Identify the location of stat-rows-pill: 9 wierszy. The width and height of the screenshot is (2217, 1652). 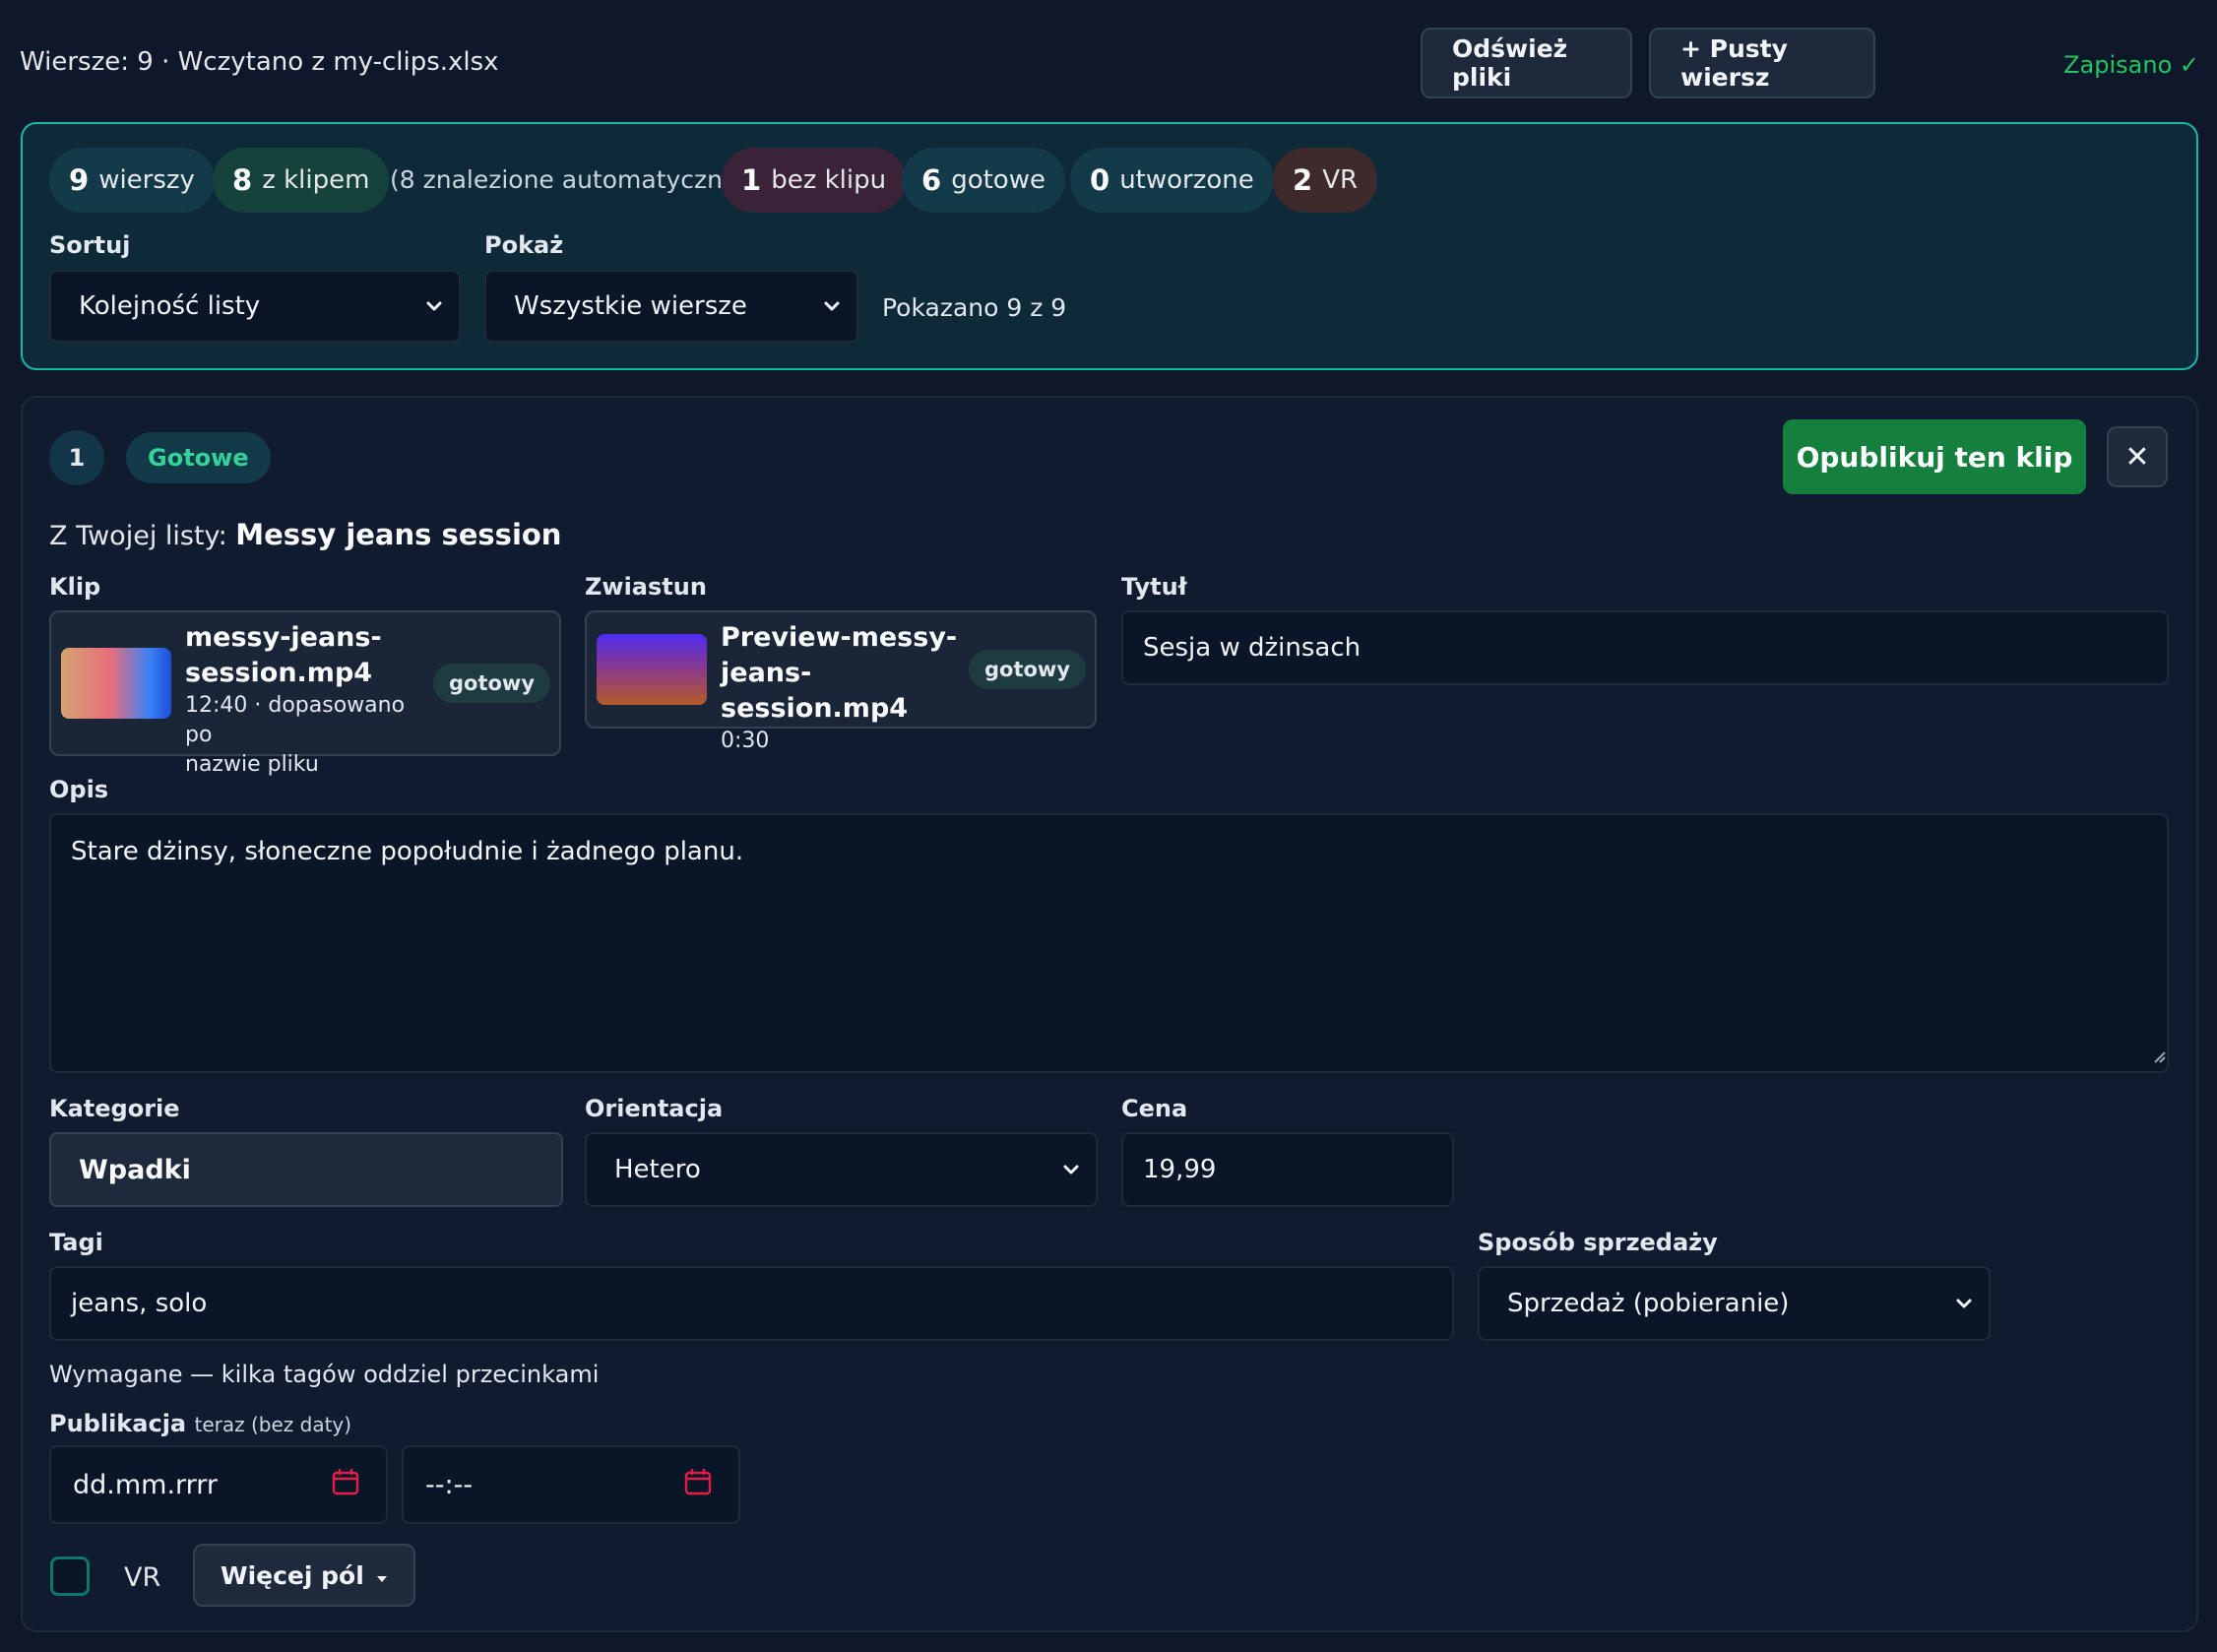
(132, 181).